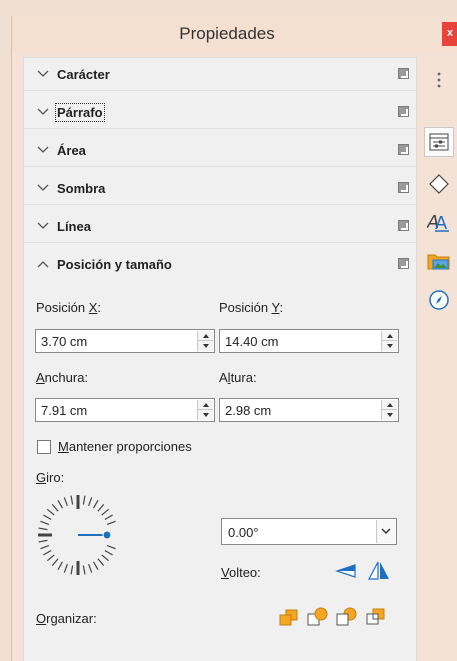  What do you see at coordinates (220, 226) in the screenshot?
I see `section-linea: Línea` at bounding box center [220, 226].